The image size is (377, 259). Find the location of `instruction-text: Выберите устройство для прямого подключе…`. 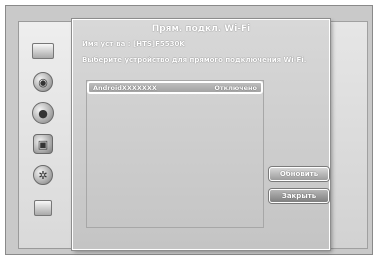

instruction-text: Выберите устройство для прямого подключе… is located at coordinates (194, 60).